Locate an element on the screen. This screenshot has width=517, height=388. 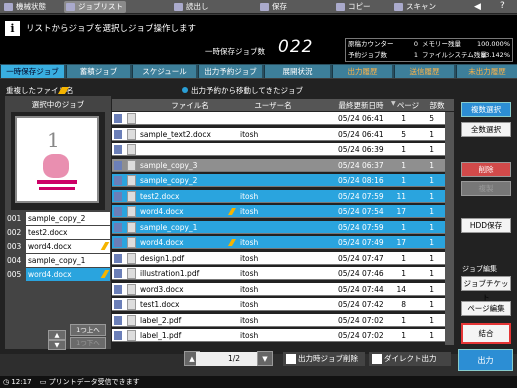
checkbox-box is located at coordinates (291, 359).